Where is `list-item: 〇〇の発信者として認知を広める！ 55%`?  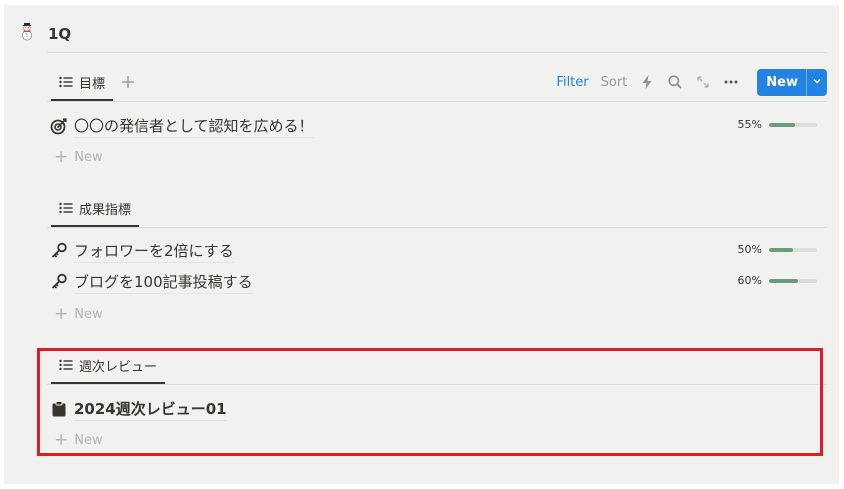 list-item: 〇〇の発信者として認知を広める！ 55% is located at coordinates (435, 126).